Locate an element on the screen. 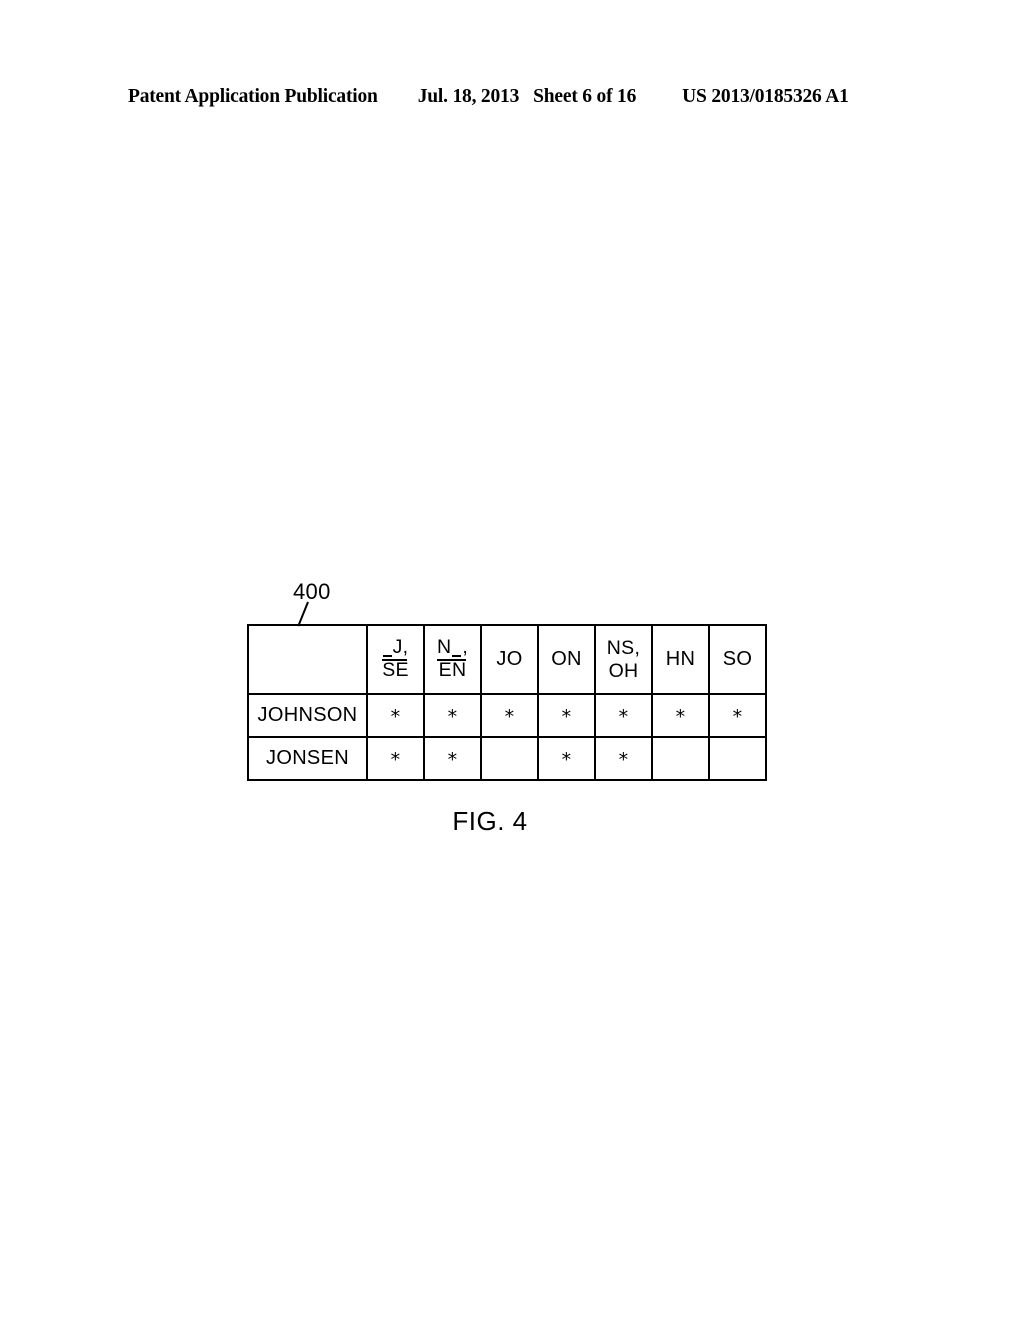  column-header-j-se: J, SE is located at coordinates (395, 659).